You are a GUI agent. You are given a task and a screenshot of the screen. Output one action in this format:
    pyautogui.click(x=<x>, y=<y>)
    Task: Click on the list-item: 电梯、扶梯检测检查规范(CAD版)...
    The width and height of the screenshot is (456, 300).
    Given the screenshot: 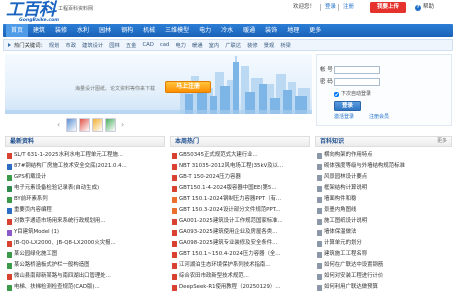 What is the action you would take?
    pyautogui.click(x=85, y=287)
    